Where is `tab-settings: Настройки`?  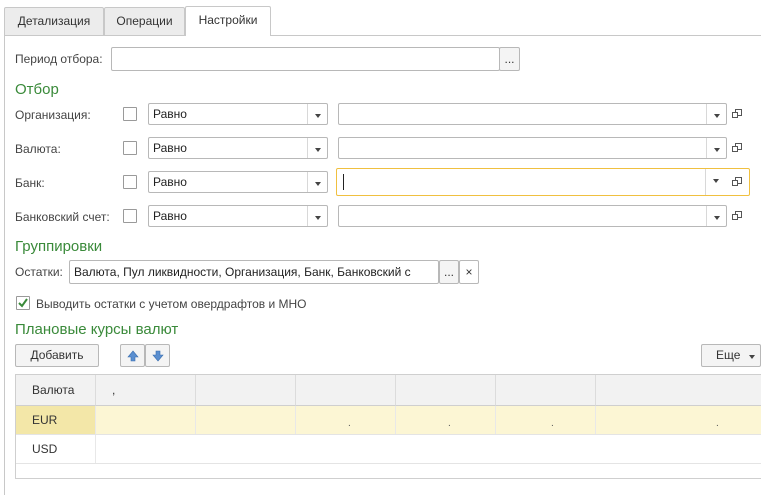
tab-settings: Настройки is located at coordinates (228, 21).